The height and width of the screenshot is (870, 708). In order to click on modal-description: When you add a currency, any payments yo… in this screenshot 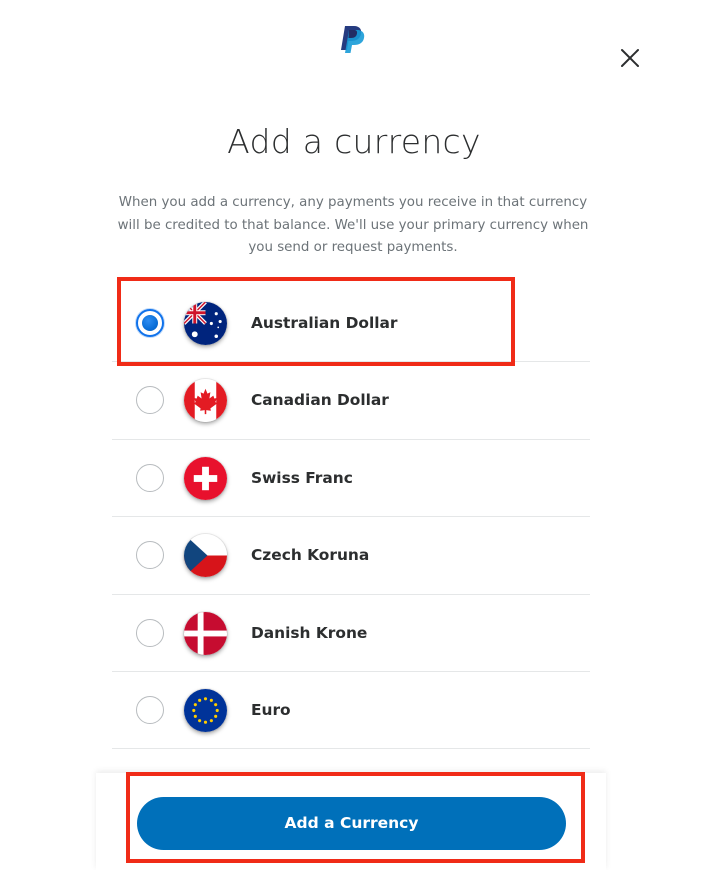, I will do `click(353, 225)`.